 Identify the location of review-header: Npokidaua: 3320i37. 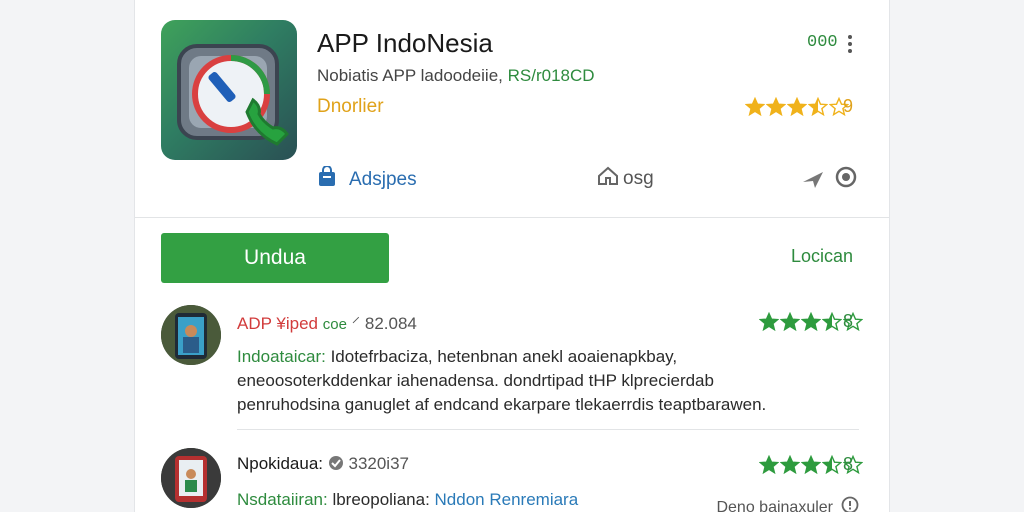
(323, 465).